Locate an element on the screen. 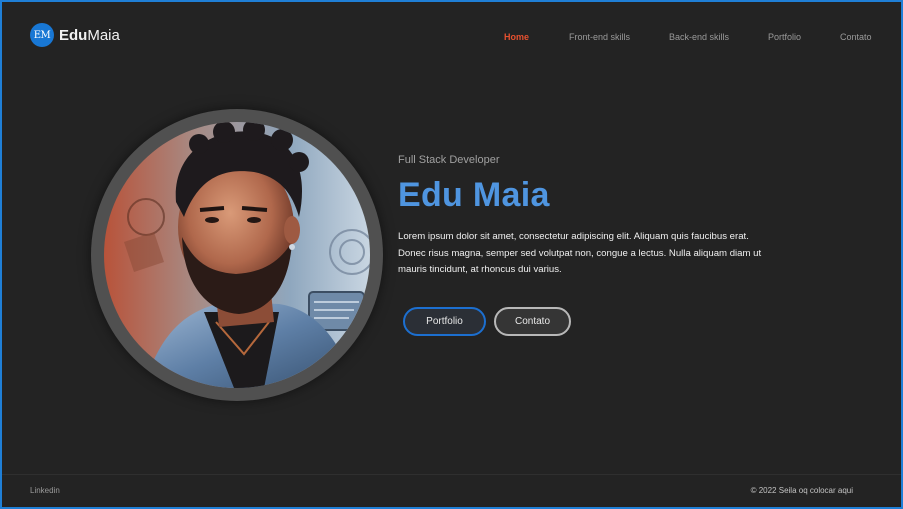 Image resolution: width=903 pixels, height=509 pixels. hero-title: Edu Maia is located at coordinates (474, 195).